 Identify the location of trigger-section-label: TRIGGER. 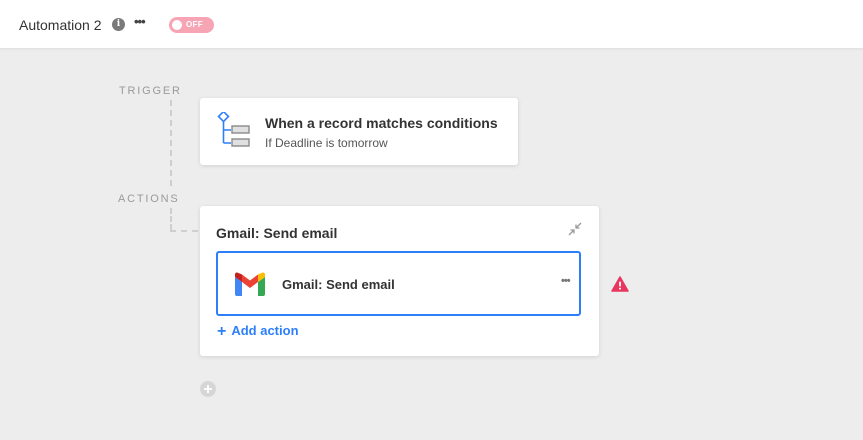
(150, 91).